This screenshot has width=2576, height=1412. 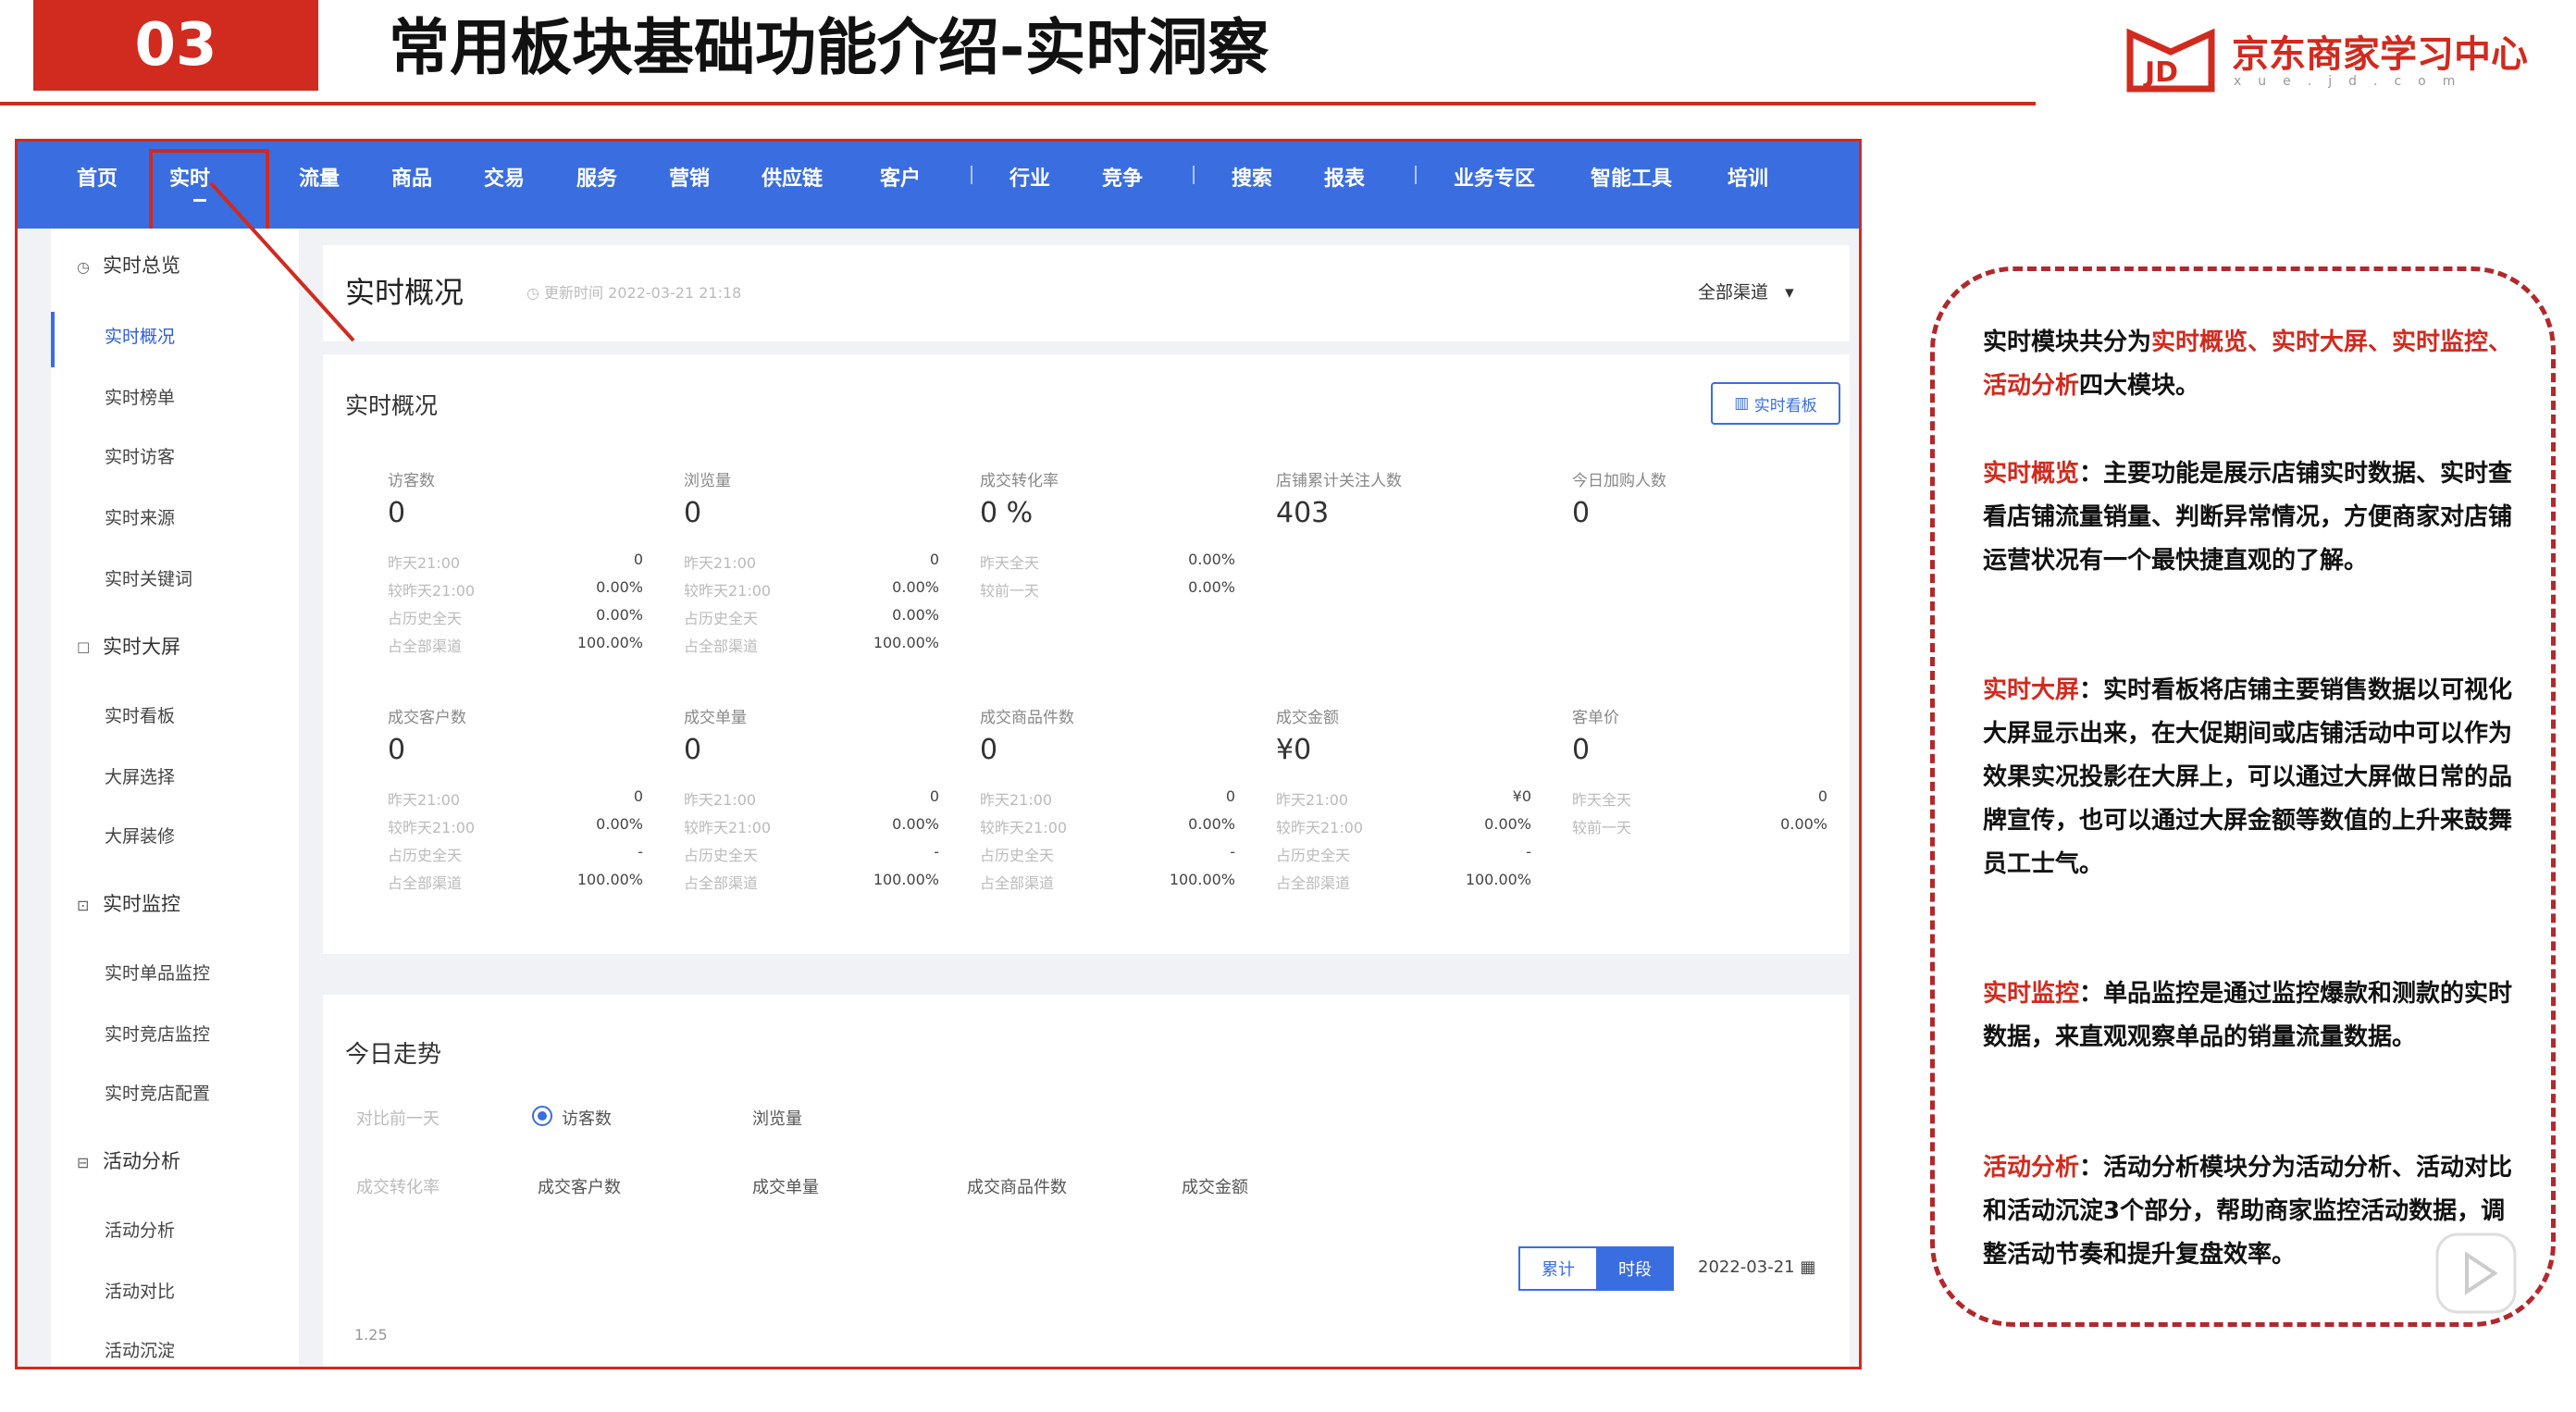 I want to click on metric-row: 占历史全天 -, so click(x=515, y=855).